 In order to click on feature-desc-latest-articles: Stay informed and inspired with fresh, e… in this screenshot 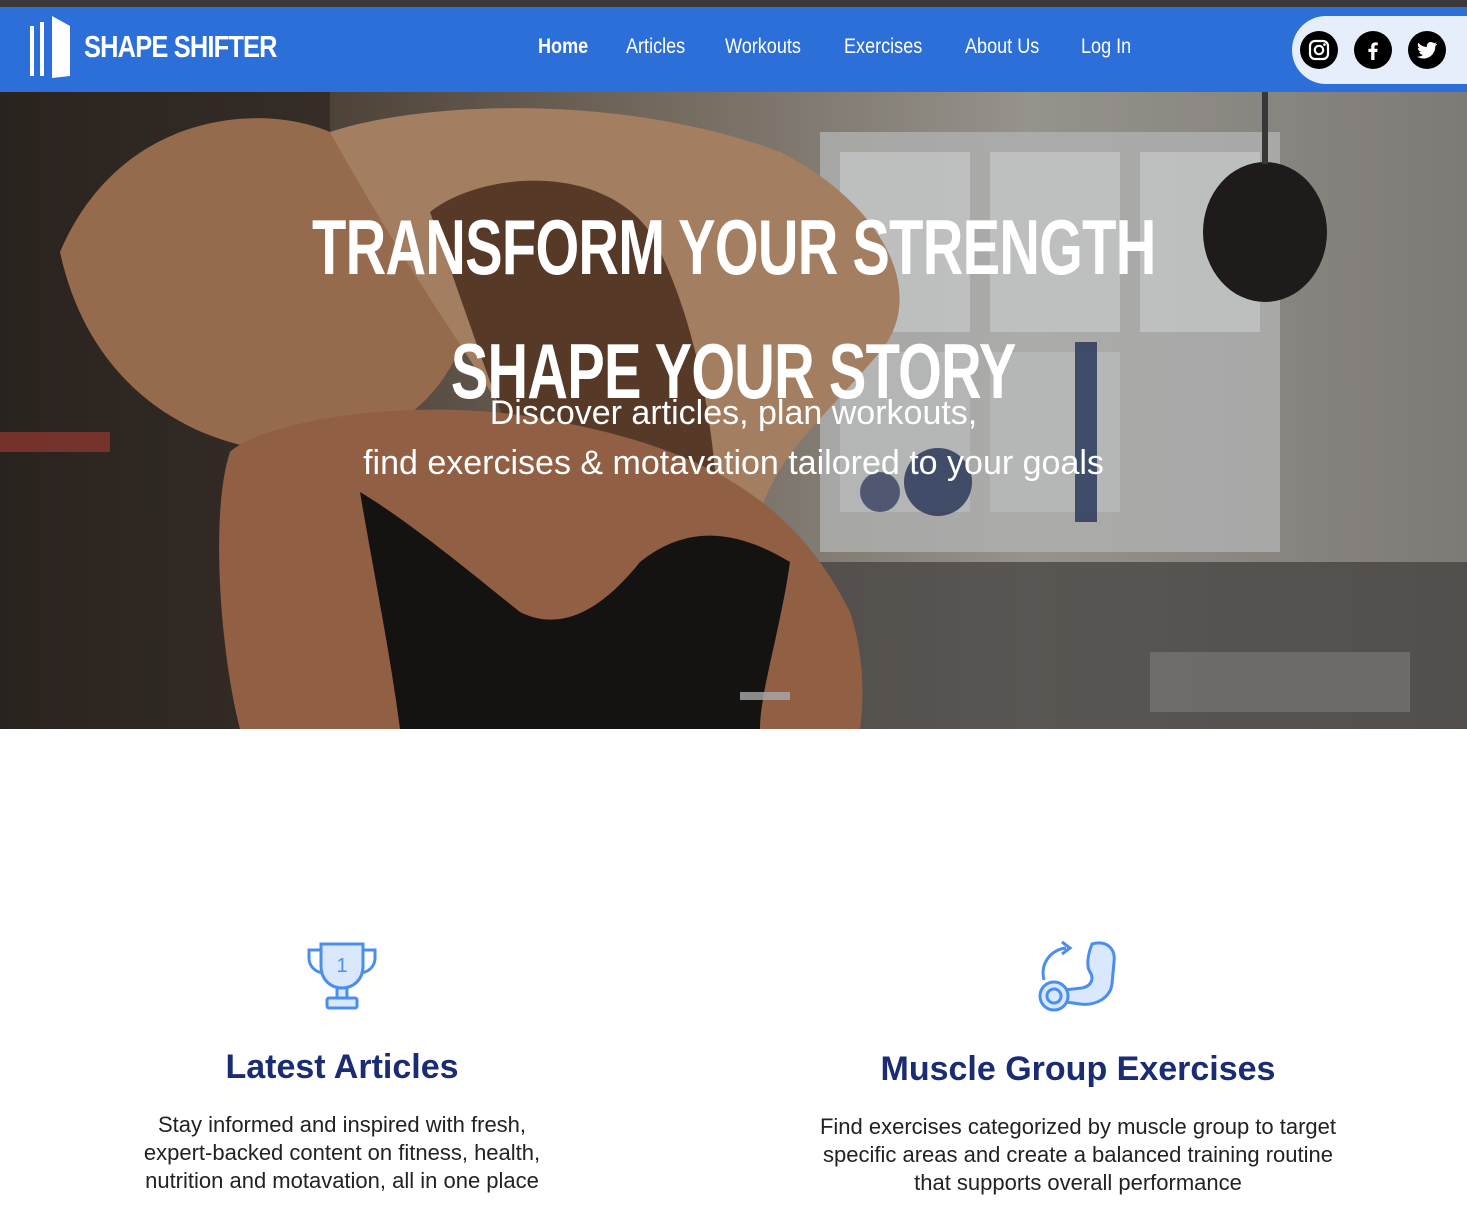, I will do `click(342, 1152)`.